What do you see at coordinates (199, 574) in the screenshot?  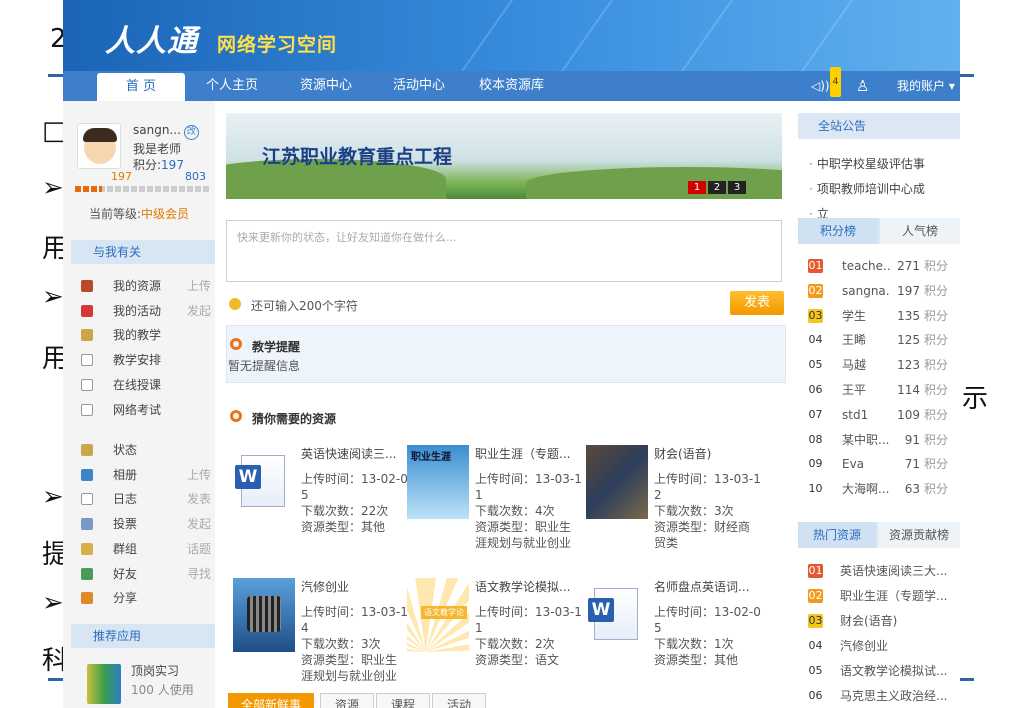 I see `social-action: 寻找` at bounding box center [199, 574].